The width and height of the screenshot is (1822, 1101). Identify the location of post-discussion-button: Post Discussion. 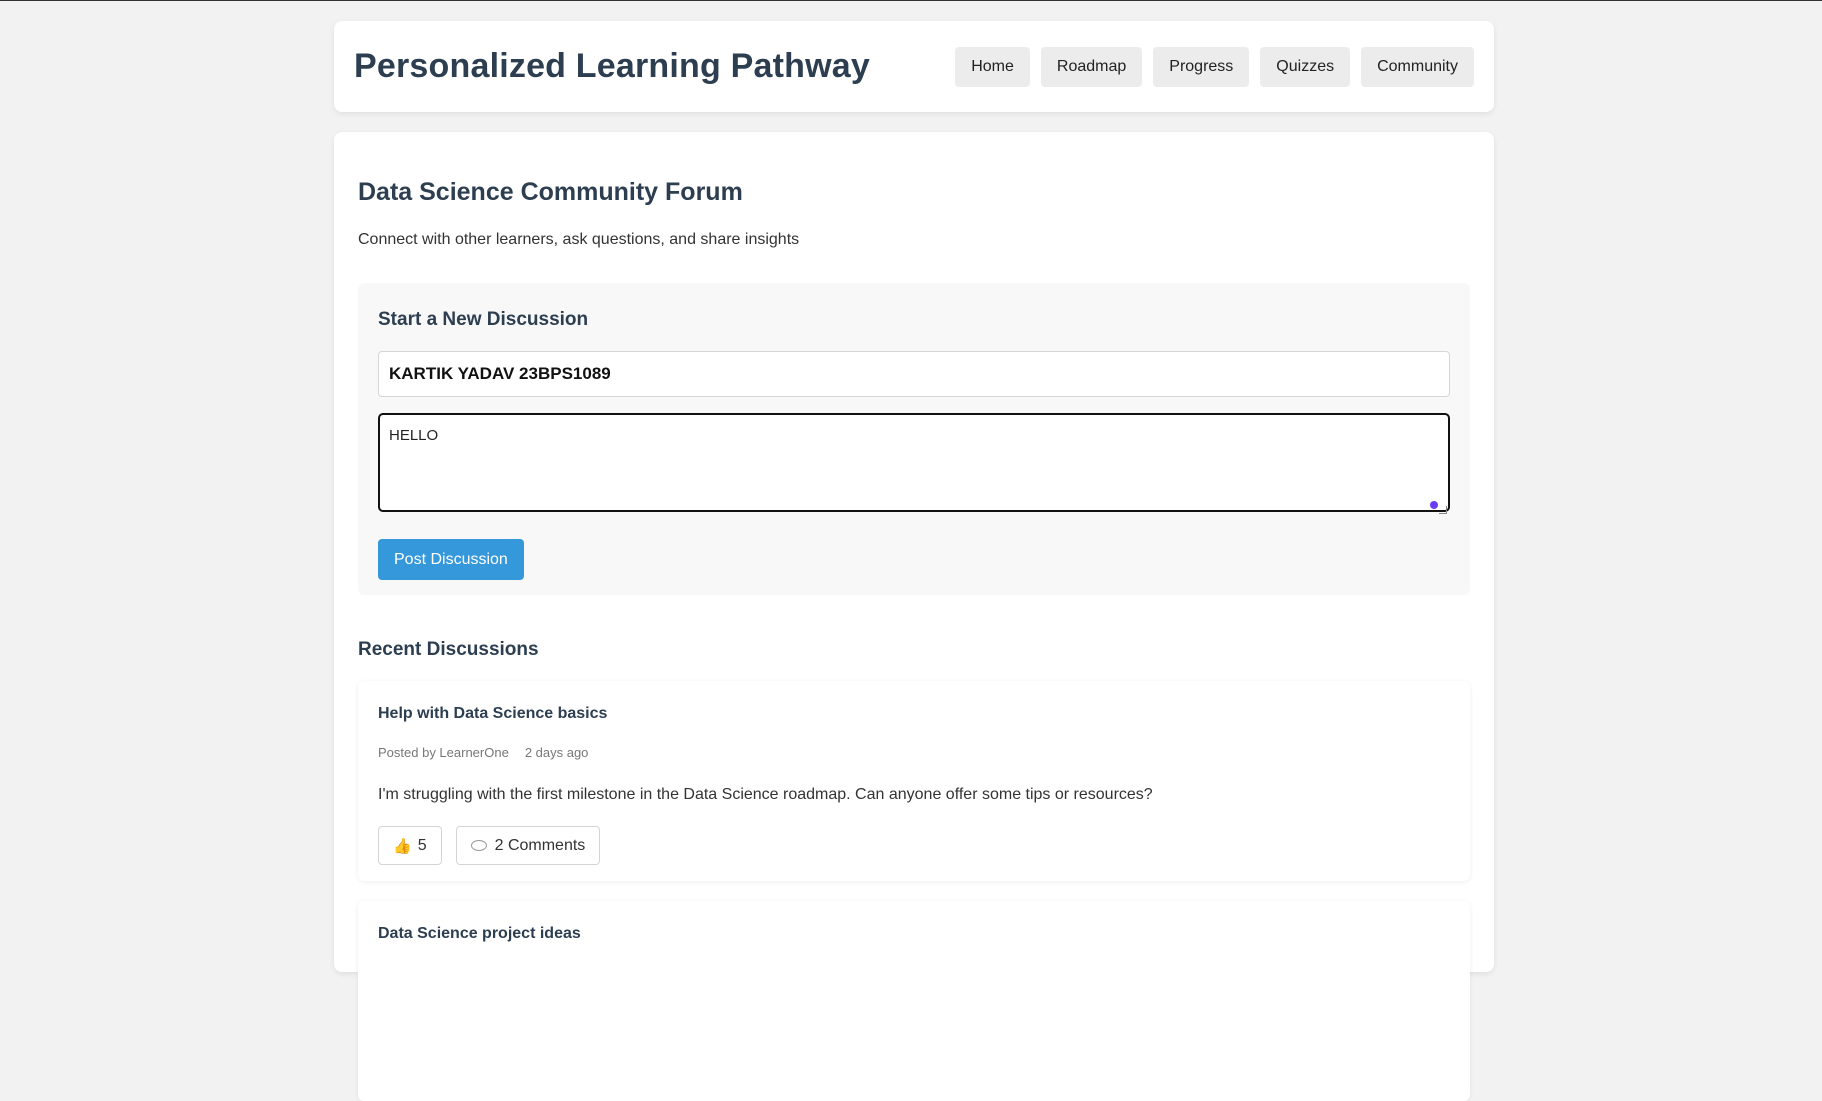
(451, 559).